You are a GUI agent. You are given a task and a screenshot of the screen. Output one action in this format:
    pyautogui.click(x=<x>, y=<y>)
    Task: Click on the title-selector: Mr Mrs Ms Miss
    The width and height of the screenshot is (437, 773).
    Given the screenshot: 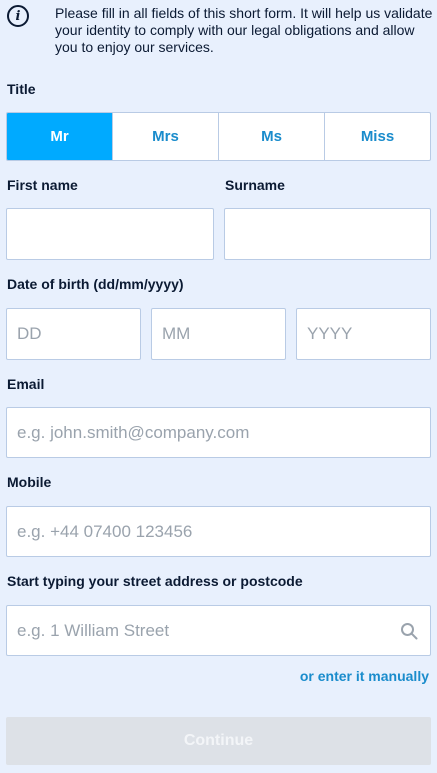 What is the action you would take?
    pyautogui.click(x=218, y=136)
    